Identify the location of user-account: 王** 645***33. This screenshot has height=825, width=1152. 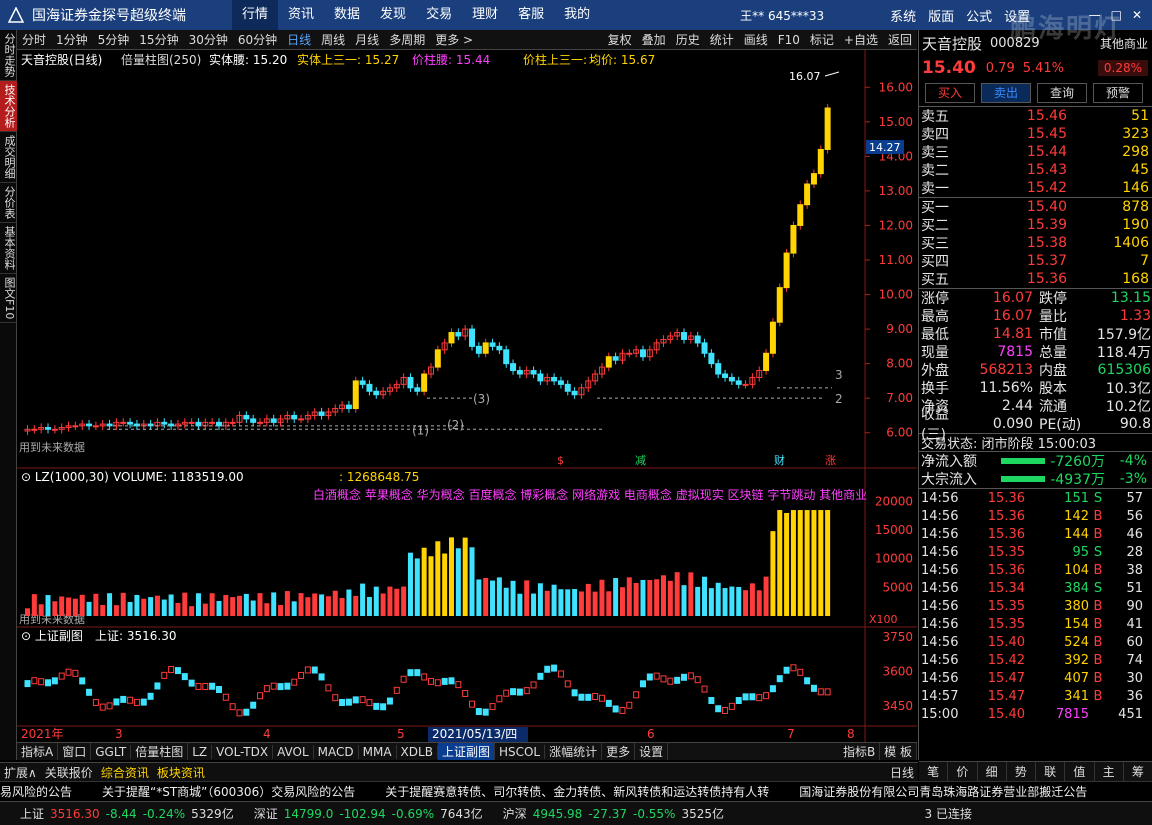
(782, 15).